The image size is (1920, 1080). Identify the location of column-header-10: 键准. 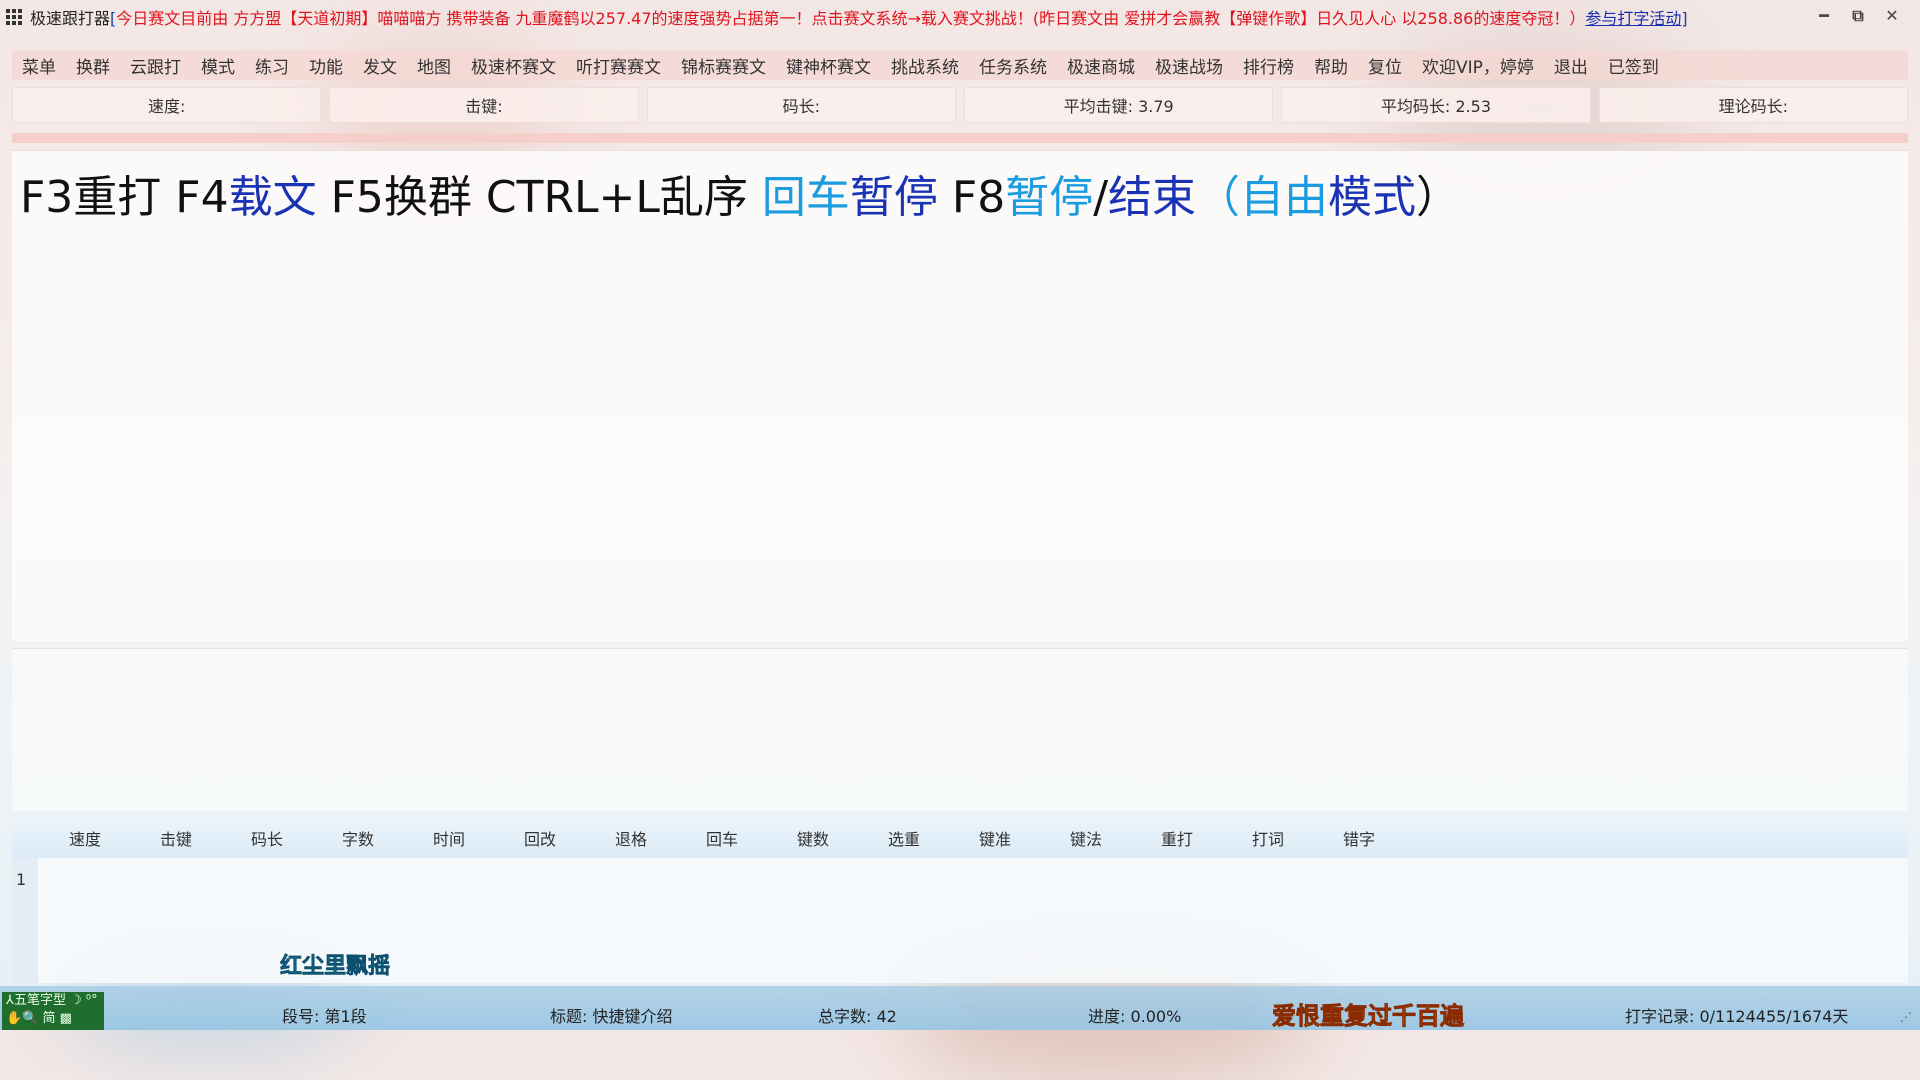
(995, 838).